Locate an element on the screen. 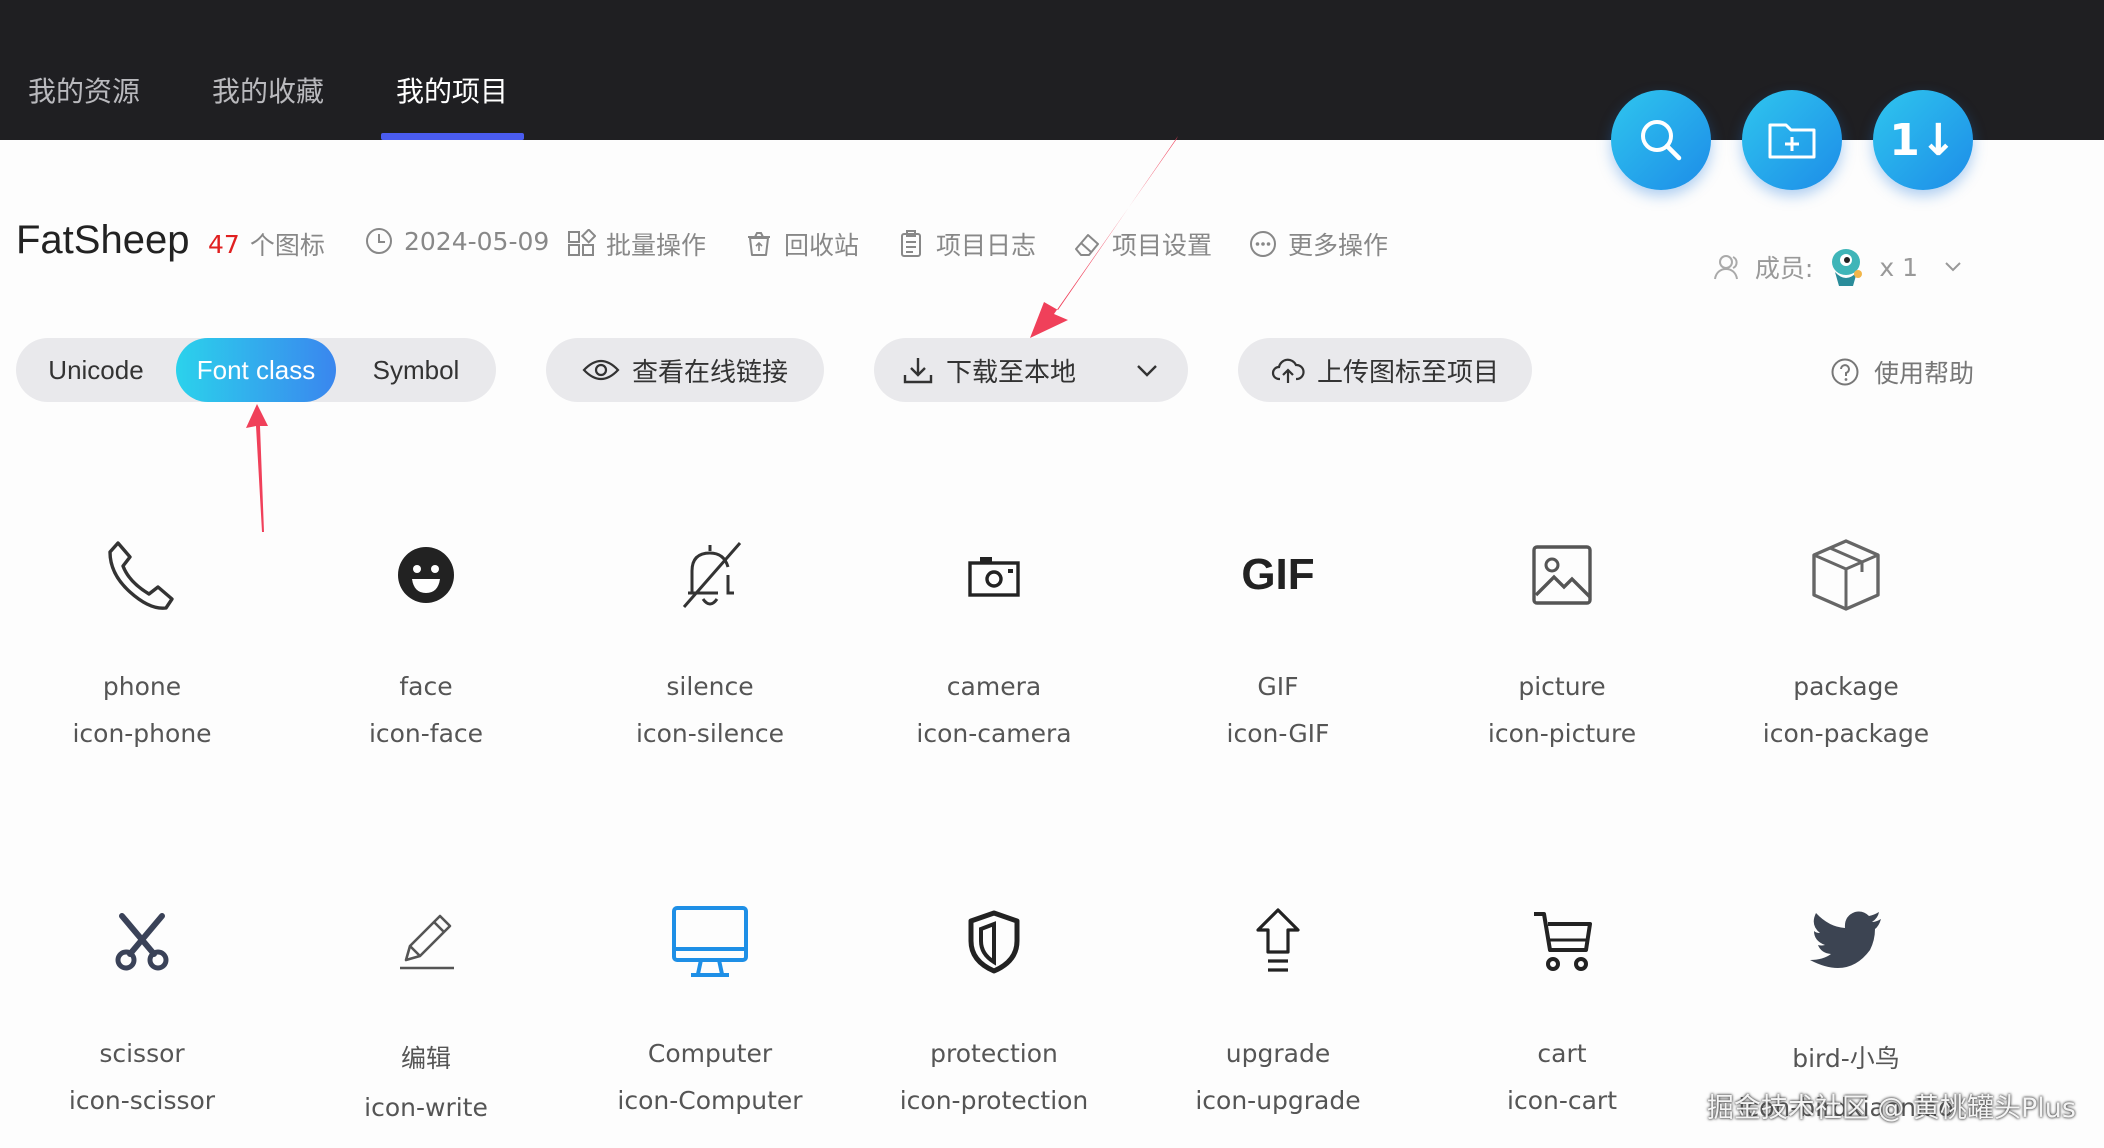  icon-class: icon-write is located at coordinates (426, 1107).